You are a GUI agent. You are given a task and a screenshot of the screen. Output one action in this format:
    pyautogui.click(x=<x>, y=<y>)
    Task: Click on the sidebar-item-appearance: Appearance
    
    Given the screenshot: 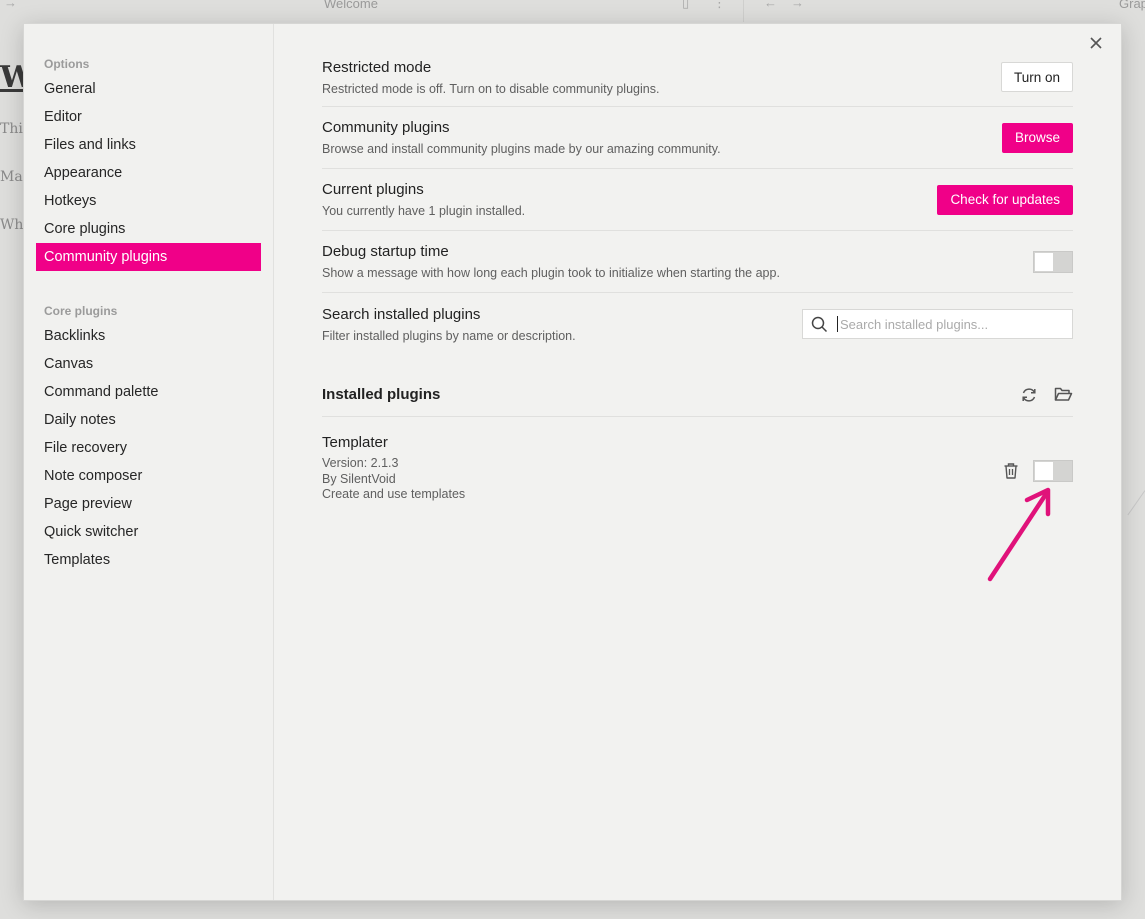 What is the action you would take?
    pyautogui.click(x=148, y=173)
    